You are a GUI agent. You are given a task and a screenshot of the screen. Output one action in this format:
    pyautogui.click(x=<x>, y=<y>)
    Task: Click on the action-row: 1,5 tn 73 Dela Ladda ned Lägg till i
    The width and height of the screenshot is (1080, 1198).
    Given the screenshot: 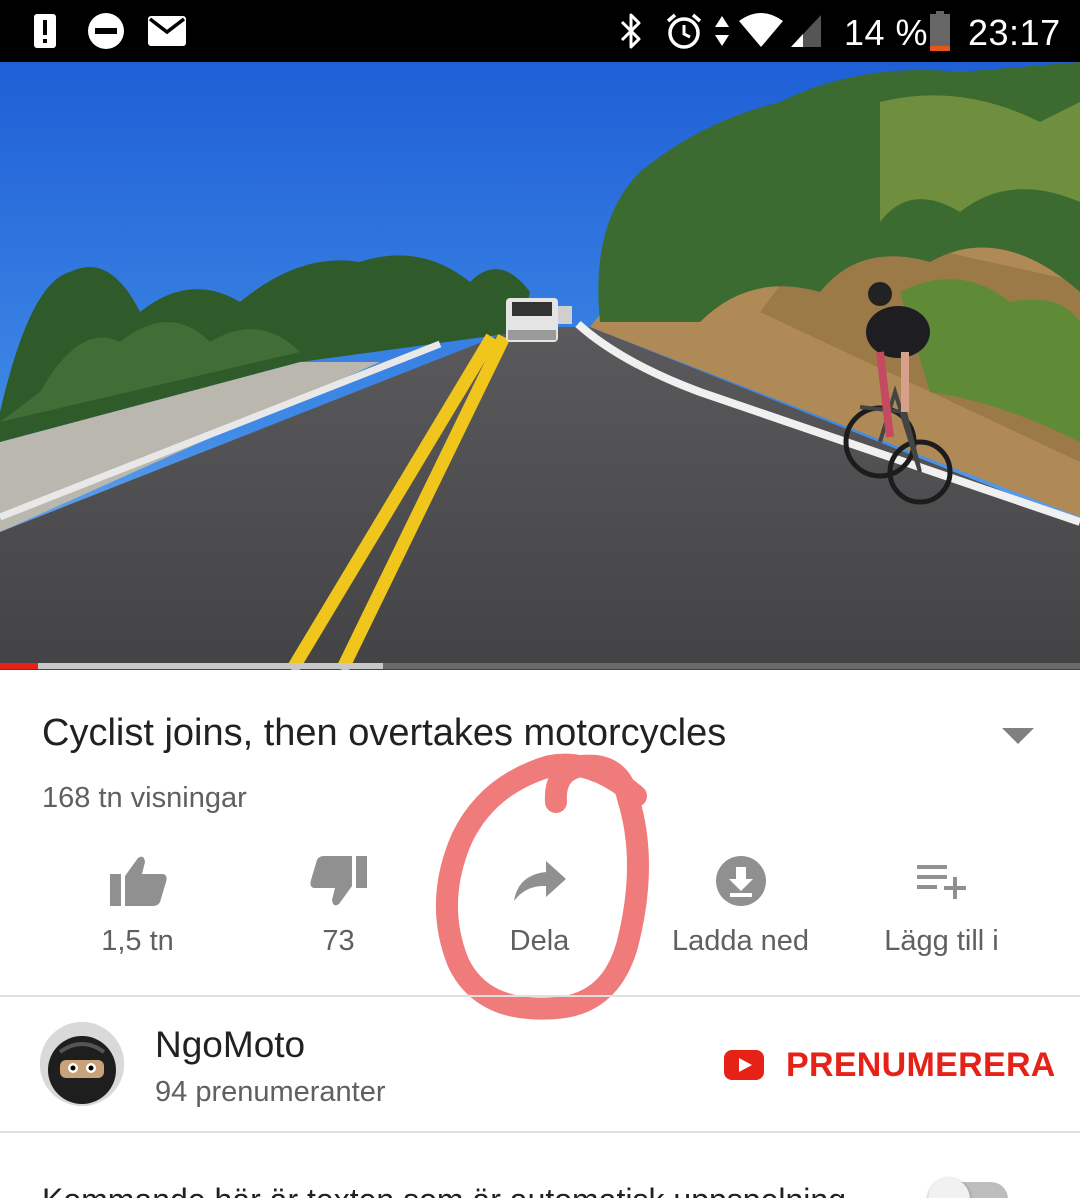 What is the action you would take?
    pyautogui.click(x=540, y=910)
    